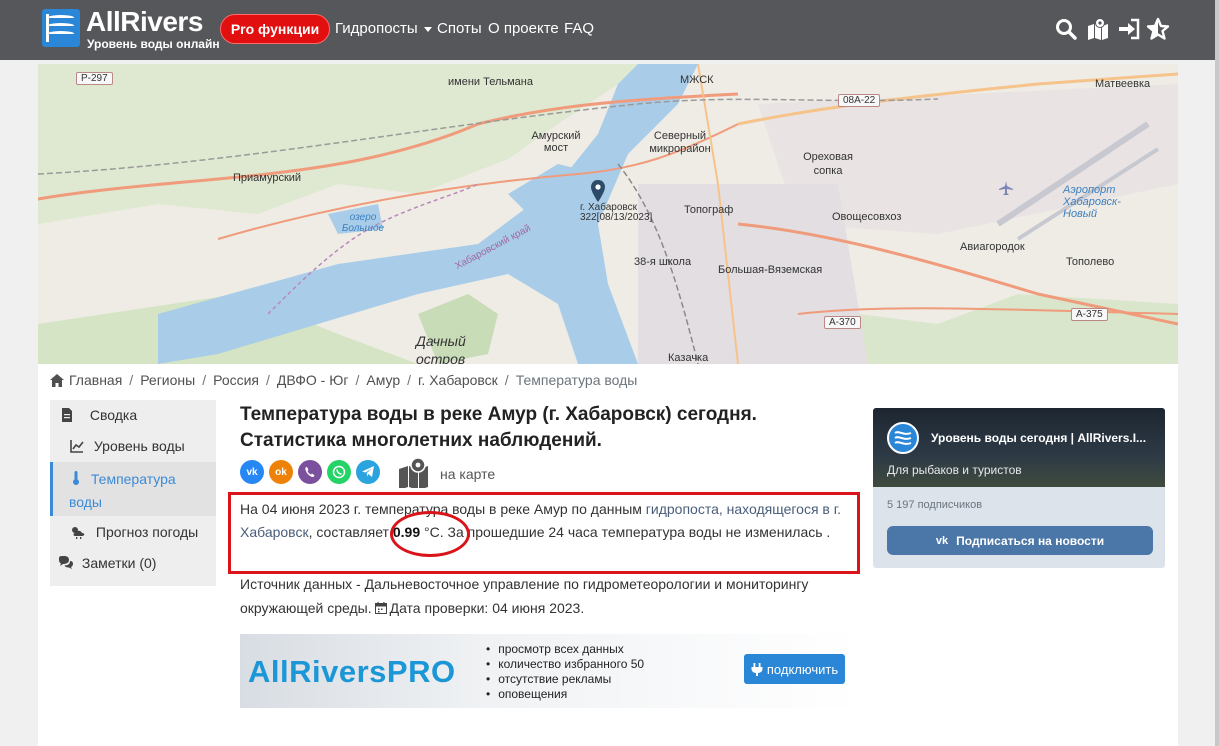 The image size is (1219, 746). I want to click on pro-banner-title: AllRiversPRO, so click(352, 671).